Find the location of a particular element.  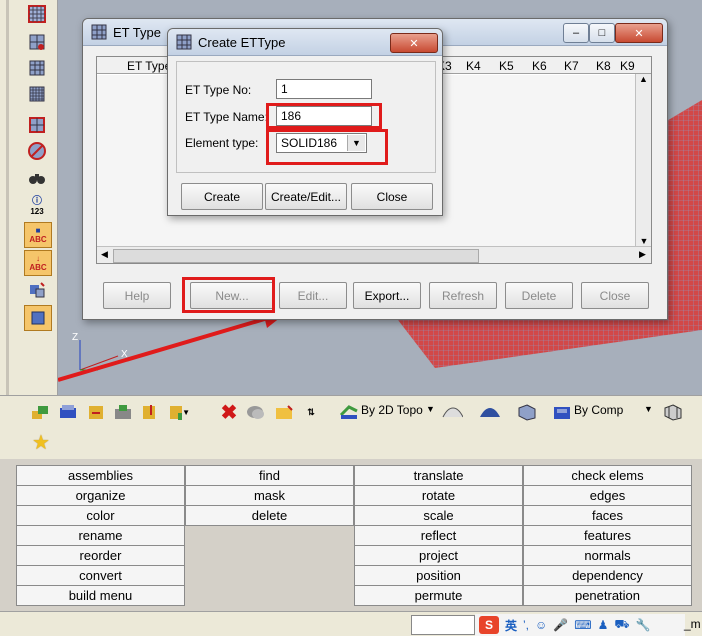

mesh-refine-icon is located at coordinates (37, 94).